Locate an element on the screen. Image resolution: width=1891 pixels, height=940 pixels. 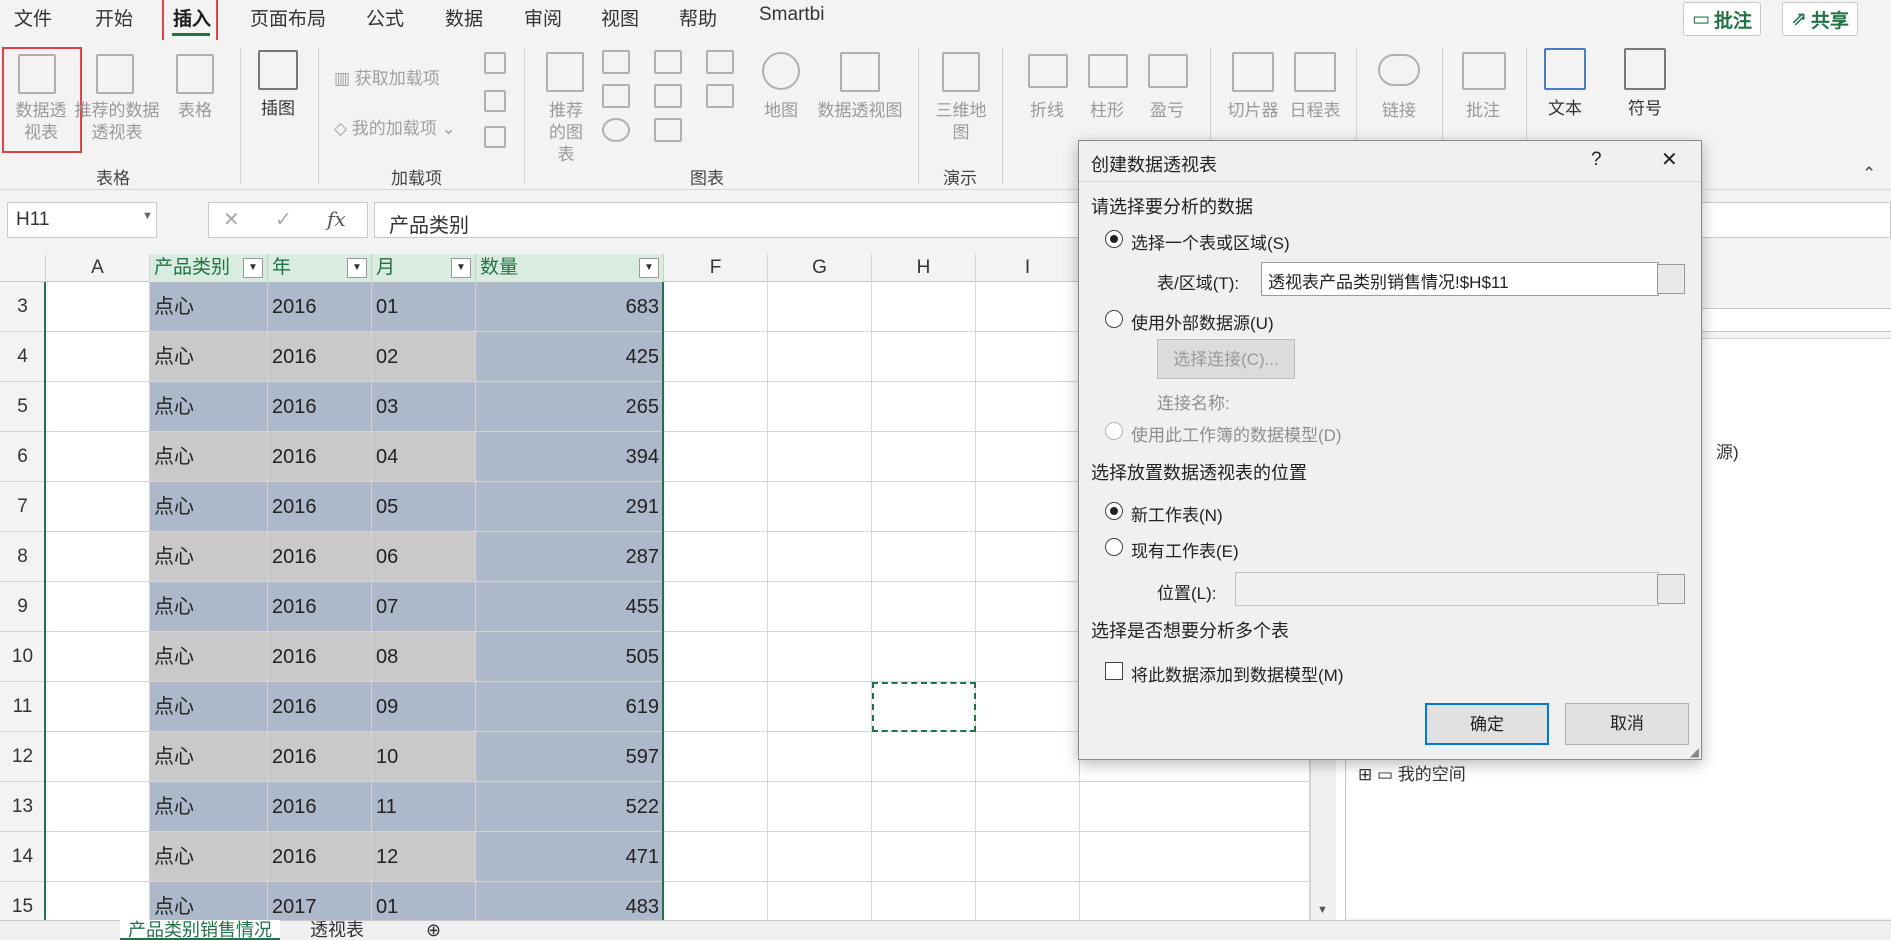
sparkline-winloss-button: 盈亏 is located at coordinates (1167, 111).